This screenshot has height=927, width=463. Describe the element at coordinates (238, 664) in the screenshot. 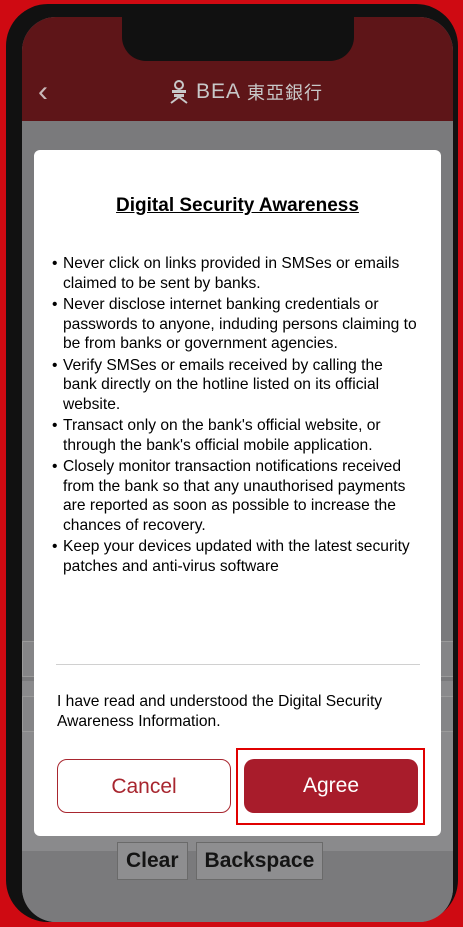

I see `divider` at that location.